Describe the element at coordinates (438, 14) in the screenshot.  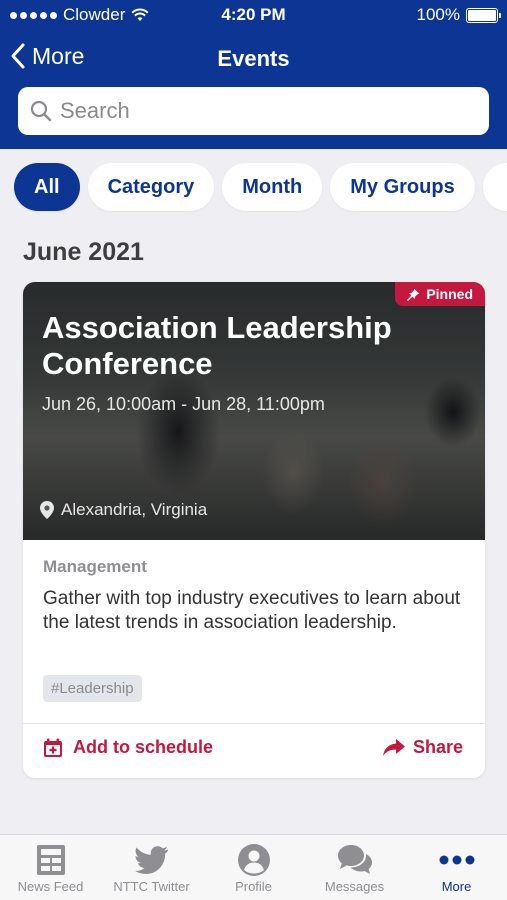
I see `battery-percent: 100%` at that location.